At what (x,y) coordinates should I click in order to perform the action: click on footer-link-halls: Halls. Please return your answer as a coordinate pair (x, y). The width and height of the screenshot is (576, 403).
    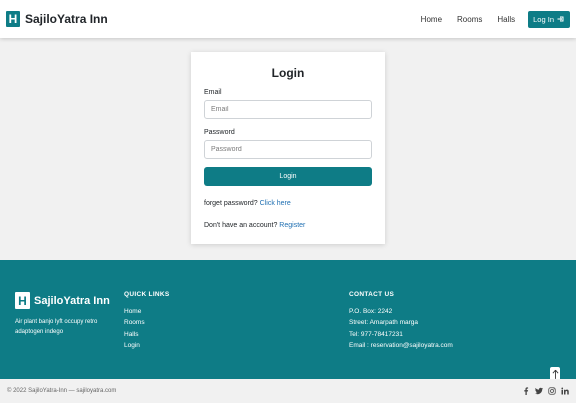
    Looking at the image, I should click on (147, 334).